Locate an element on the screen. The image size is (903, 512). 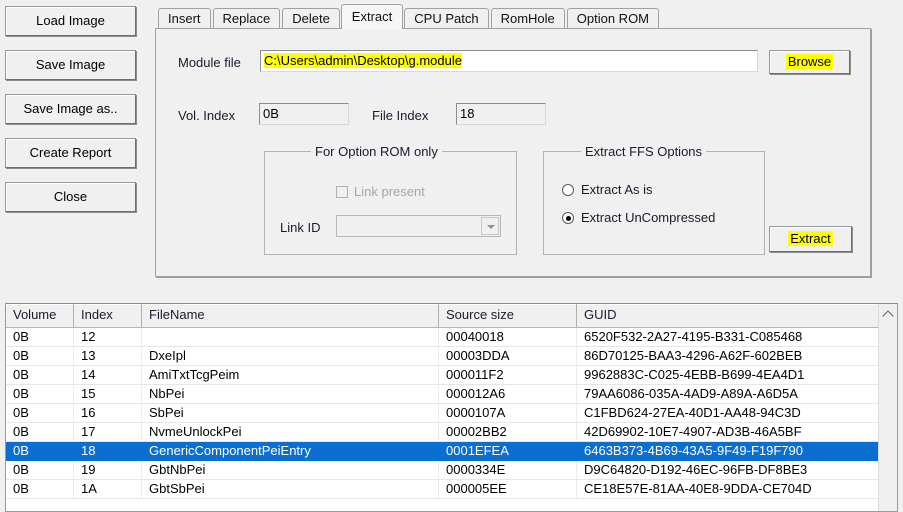
cell-filename: GbtSbPei is located at coordinates (290, 489).